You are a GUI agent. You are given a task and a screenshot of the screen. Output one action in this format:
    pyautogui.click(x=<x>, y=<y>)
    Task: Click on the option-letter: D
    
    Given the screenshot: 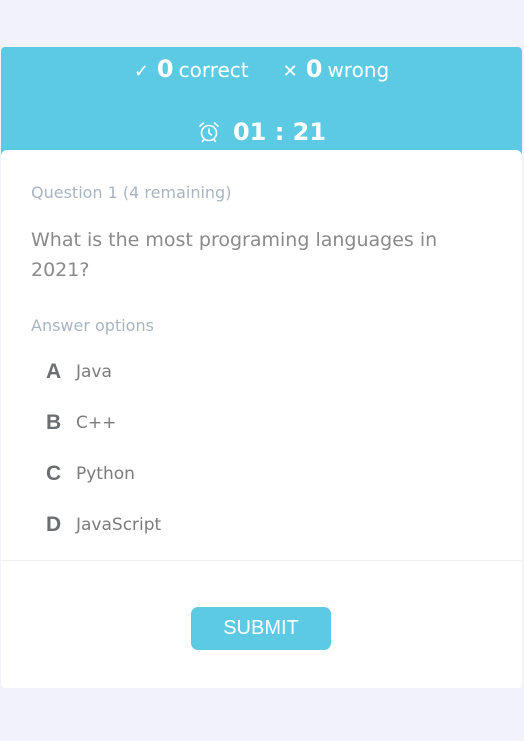 What is the action you would take?
    pyautogui.click(x=54, y=524)
    